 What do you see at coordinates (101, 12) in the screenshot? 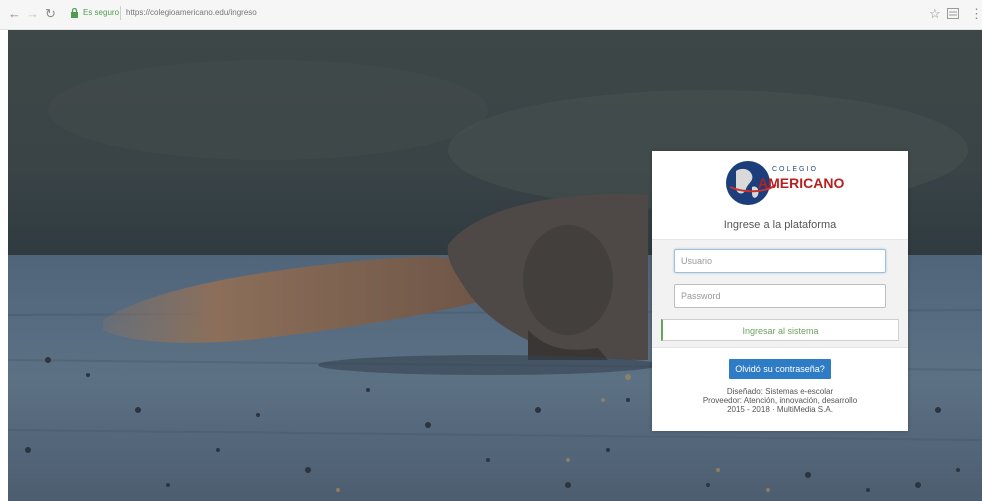
I see `secure-label: Es seguro` at bounding box center [101, 12].